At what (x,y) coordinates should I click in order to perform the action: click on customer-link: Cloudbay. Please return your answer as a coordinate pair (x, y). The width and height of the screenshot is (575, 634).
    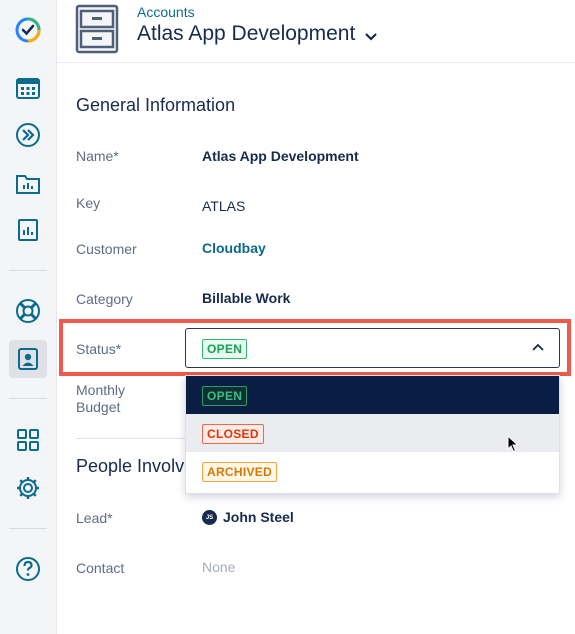
    Looking at the image, I should click on (234, 248).